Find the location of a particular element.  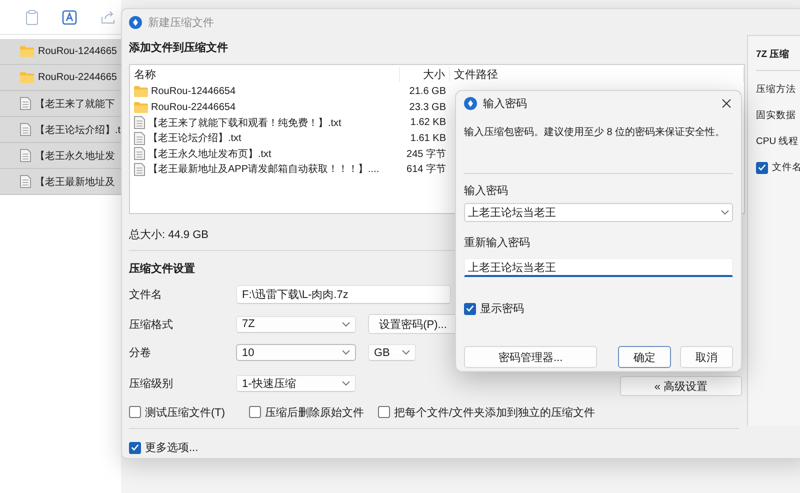

file-name: 【老王永久地址发 is located at coordinates (75, 156).